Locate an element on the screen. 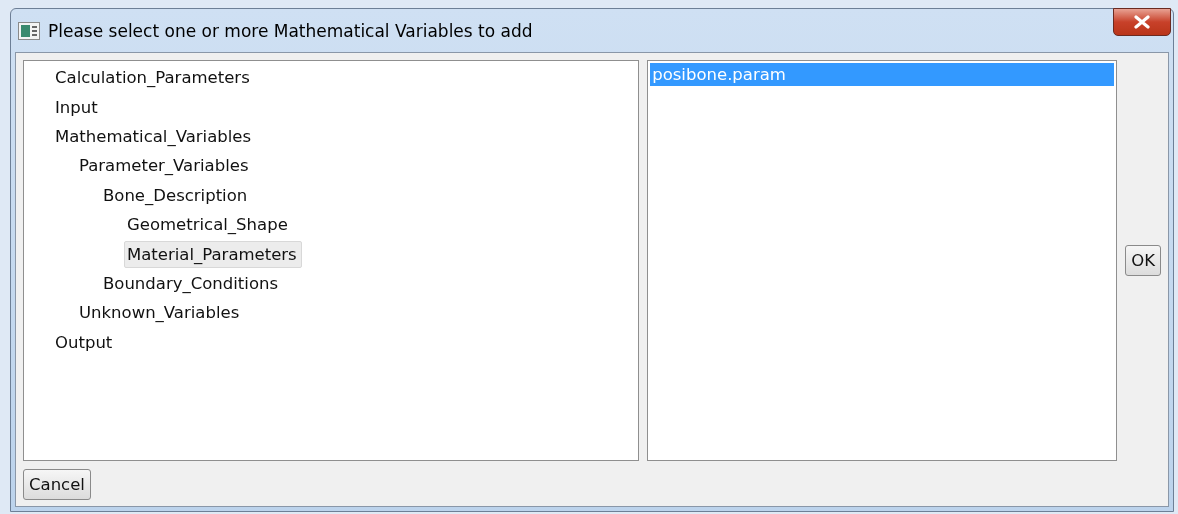 The height and width of the screenshot is (514, 1178). tree-item: Output is located at coordinates (85, 342).